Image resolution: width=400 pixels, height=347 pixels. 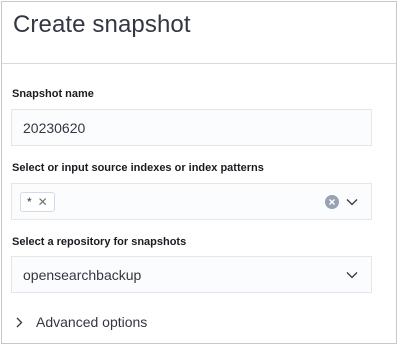 What do you see at coordinates (21, 322) in the screenshot?
I see `chevron-right-icon` at bounding box center [21, 322].